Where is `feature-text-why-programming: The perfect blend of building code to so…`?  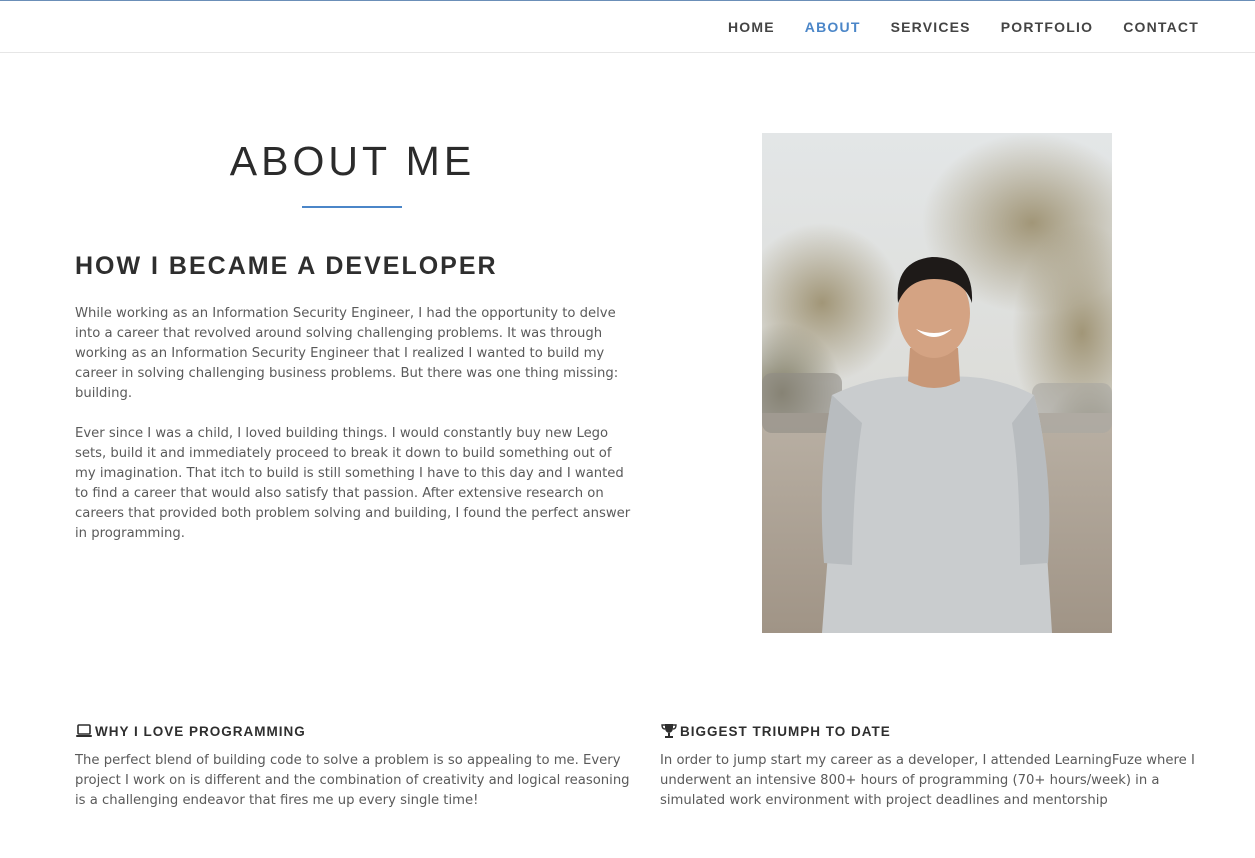 feature-text-why-programming: The perfect blend of building code to so… is located at coordinates (352, 780).